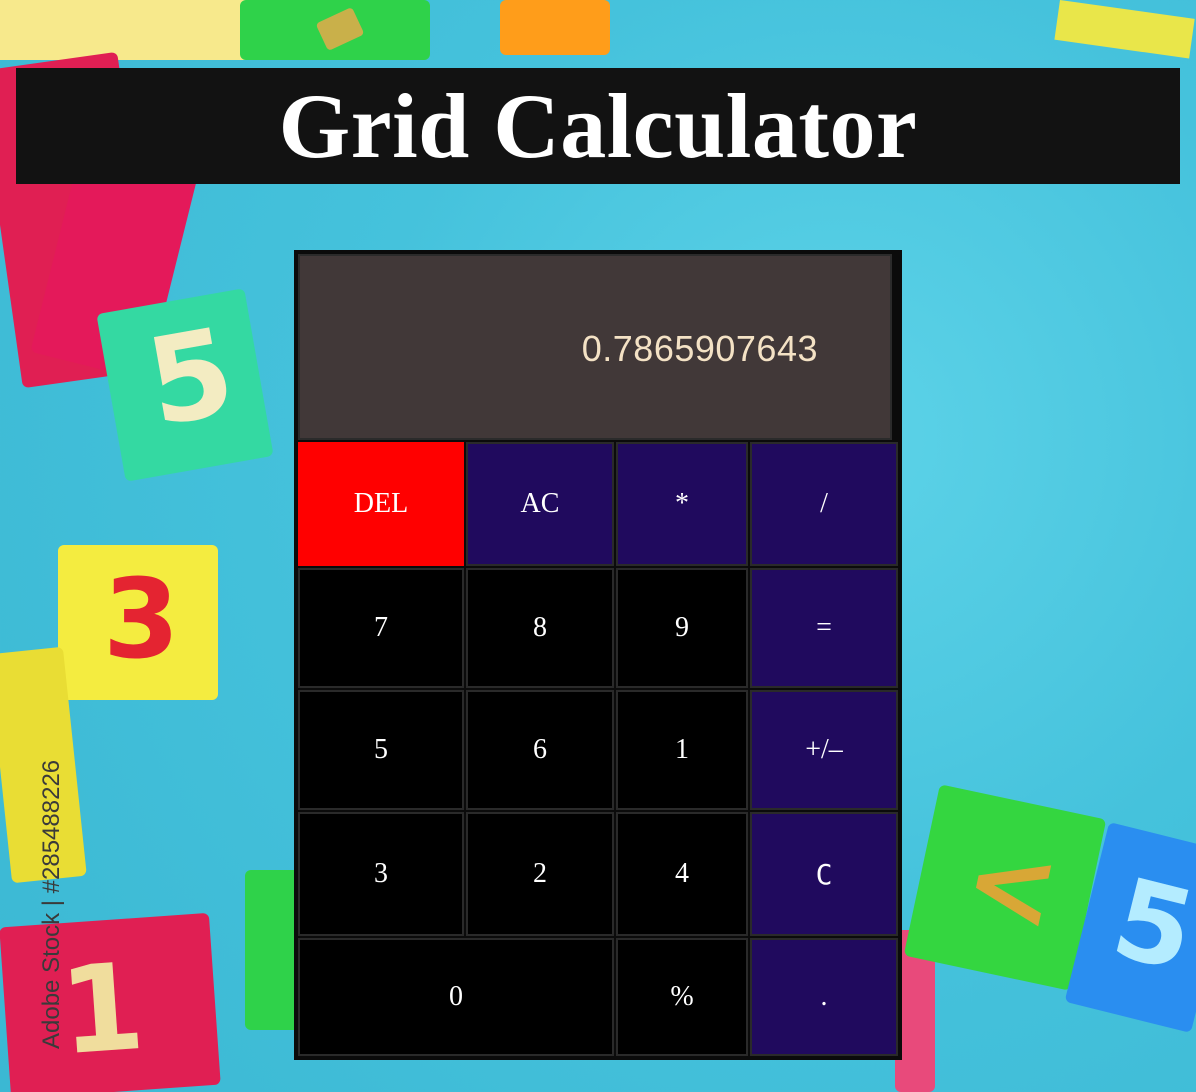 The width and height of the screenshot is (1196, 1092). I want to click on equals-button: =, so click(824, 628).